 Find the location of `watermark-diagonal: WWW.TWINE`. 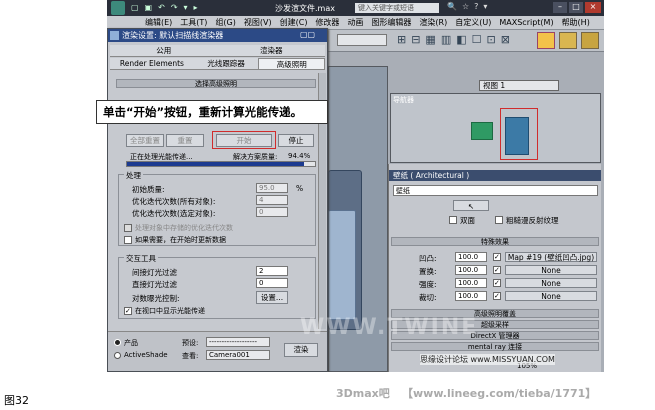

watermark-diagonal: WWW.TWINE is located at coordinates (389, 327).